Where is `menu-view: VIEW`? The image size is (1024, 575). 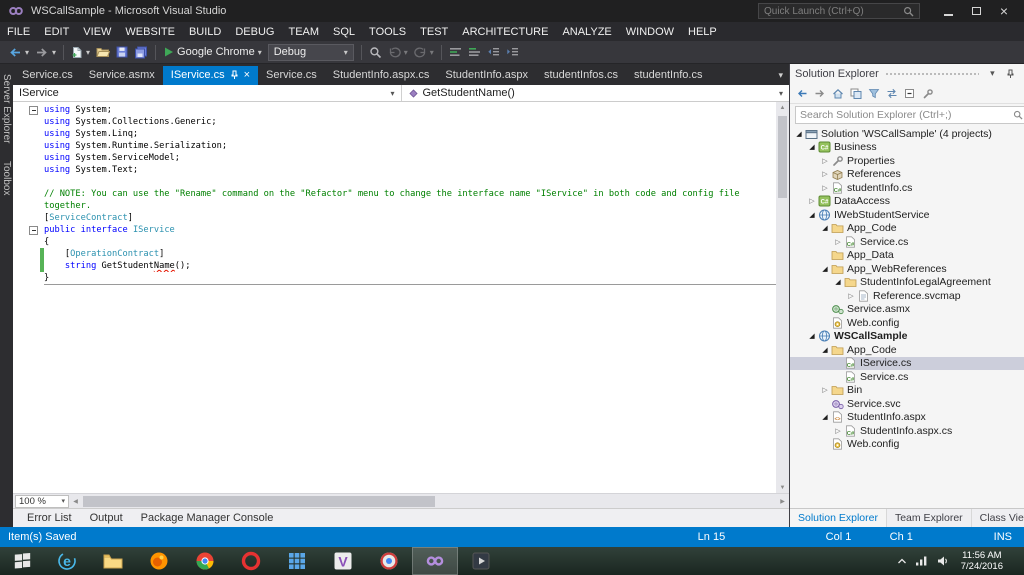
menu-view: VIEW is located at coordinates (97, 32).